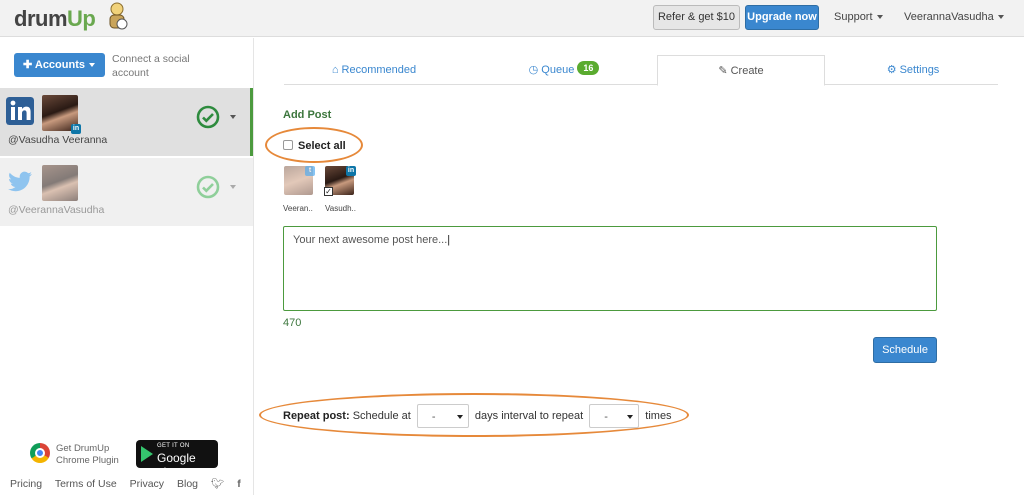 This screenshot has height=495, width=1024. I want to click on tab-recommended: ⌂ Recommended, so click(374, 70).